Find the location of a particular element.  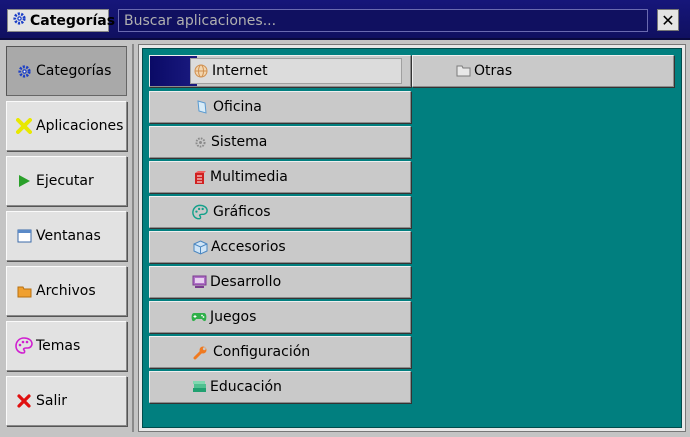

office-icon is located at coordinates (202, 107).